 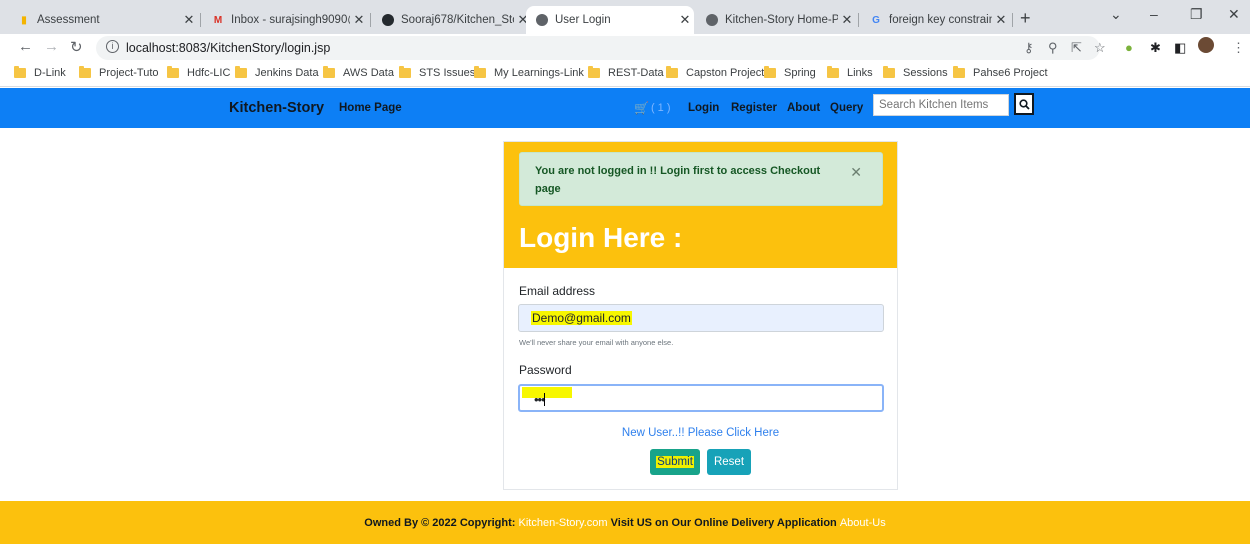 I want to click on cart-link: 🛒 ( 1 ), so click(x=652, y=108).